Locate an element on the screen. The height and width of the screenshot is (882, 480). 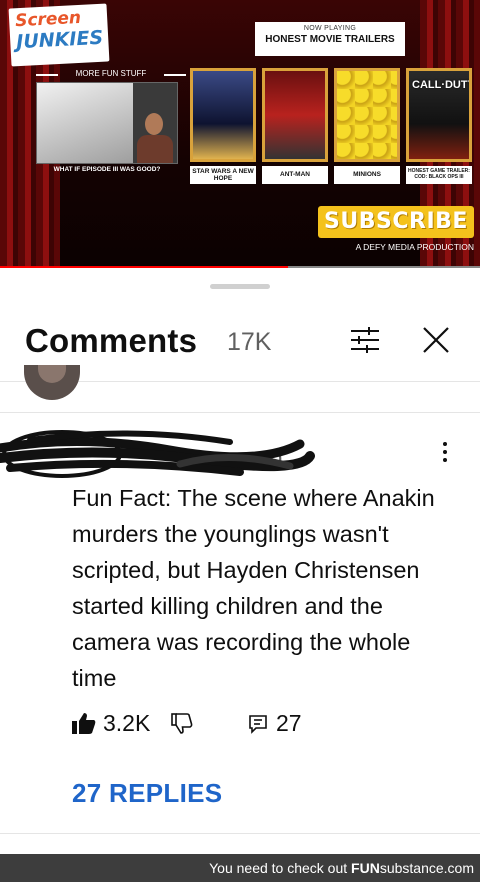
now-playing-label: NOW PLAYING is located at coordinates (330, 28).